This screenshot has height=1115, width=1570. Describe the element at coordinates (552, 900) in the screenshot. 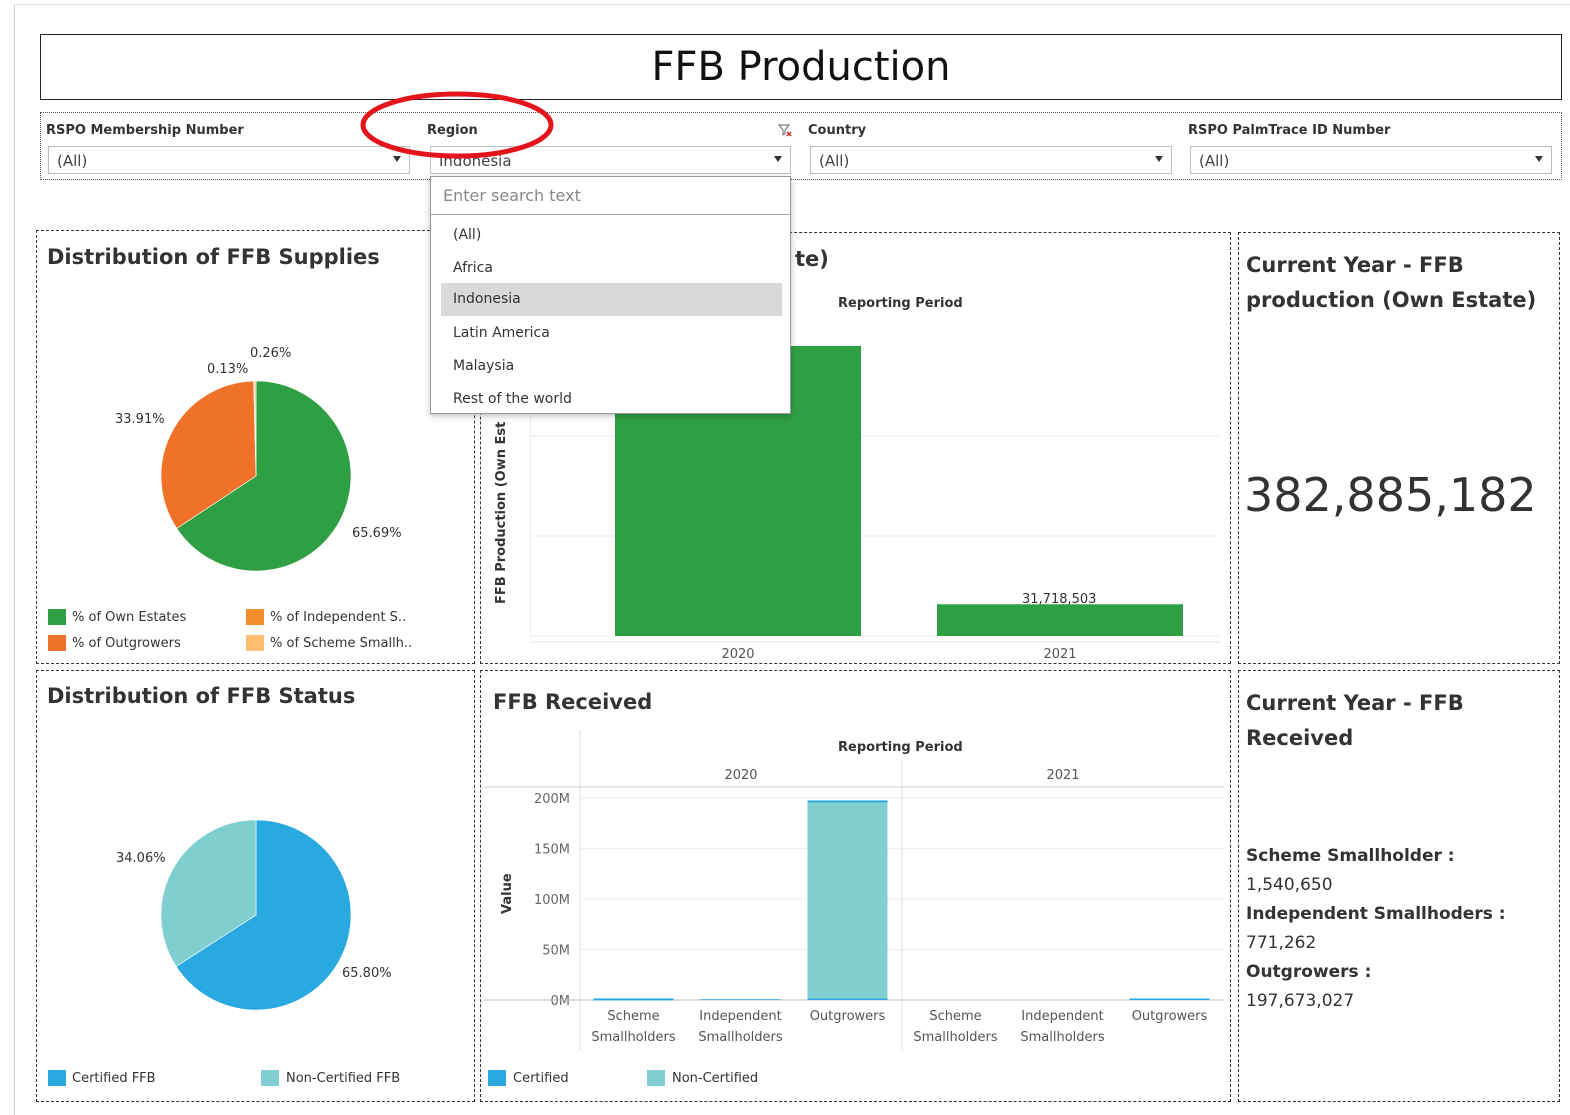

I see `y-tick-label: 100M` at that location.